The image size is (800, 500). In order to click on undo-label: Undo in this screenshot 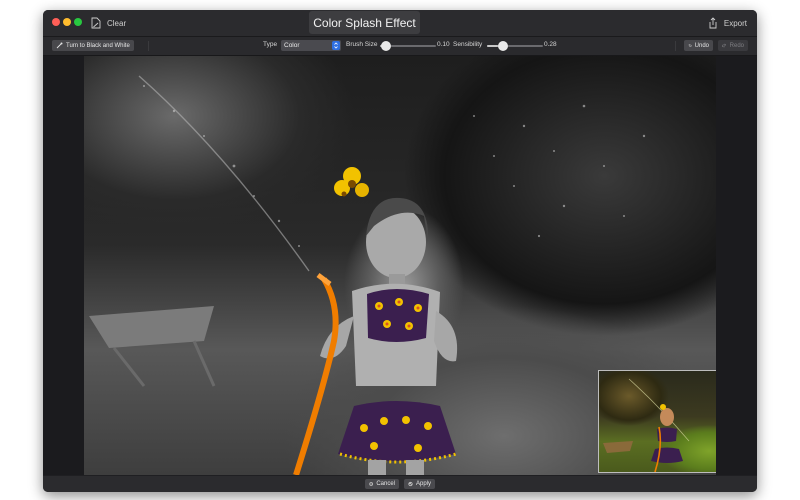, I will do `click(701, 45)`.